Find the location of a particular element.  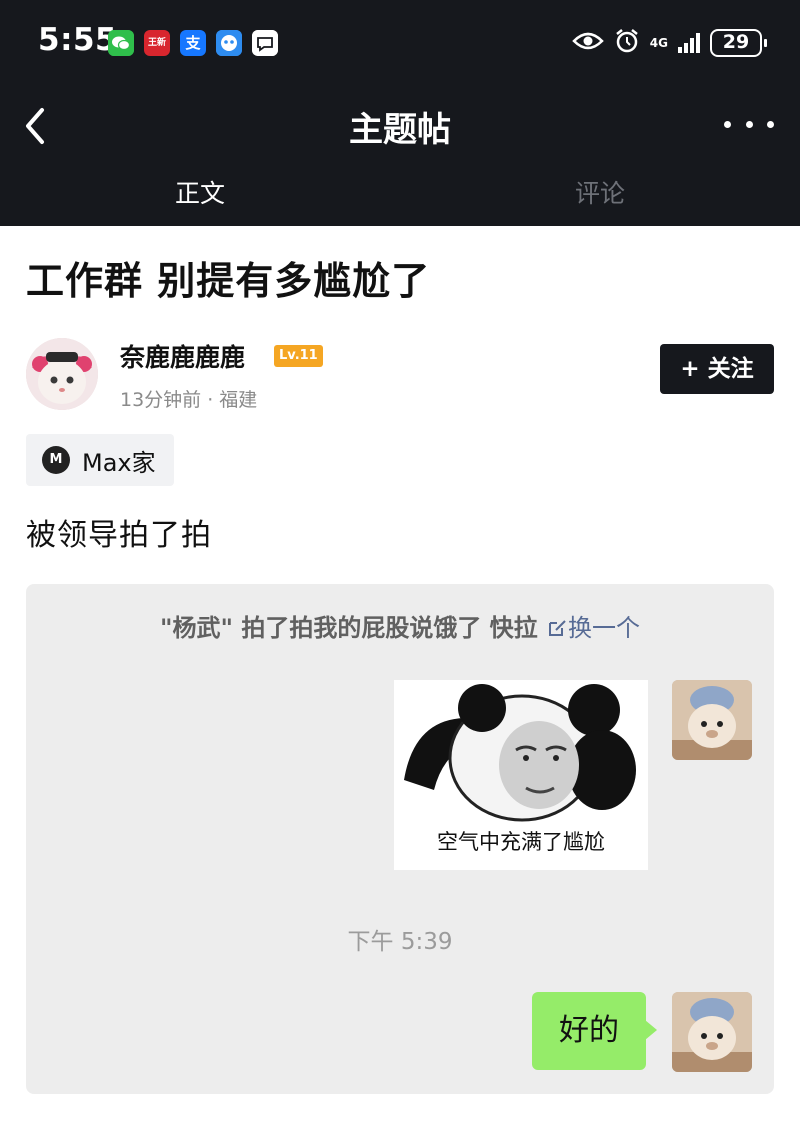

alipay-icon: 支 is located at coordinates (193, 43).